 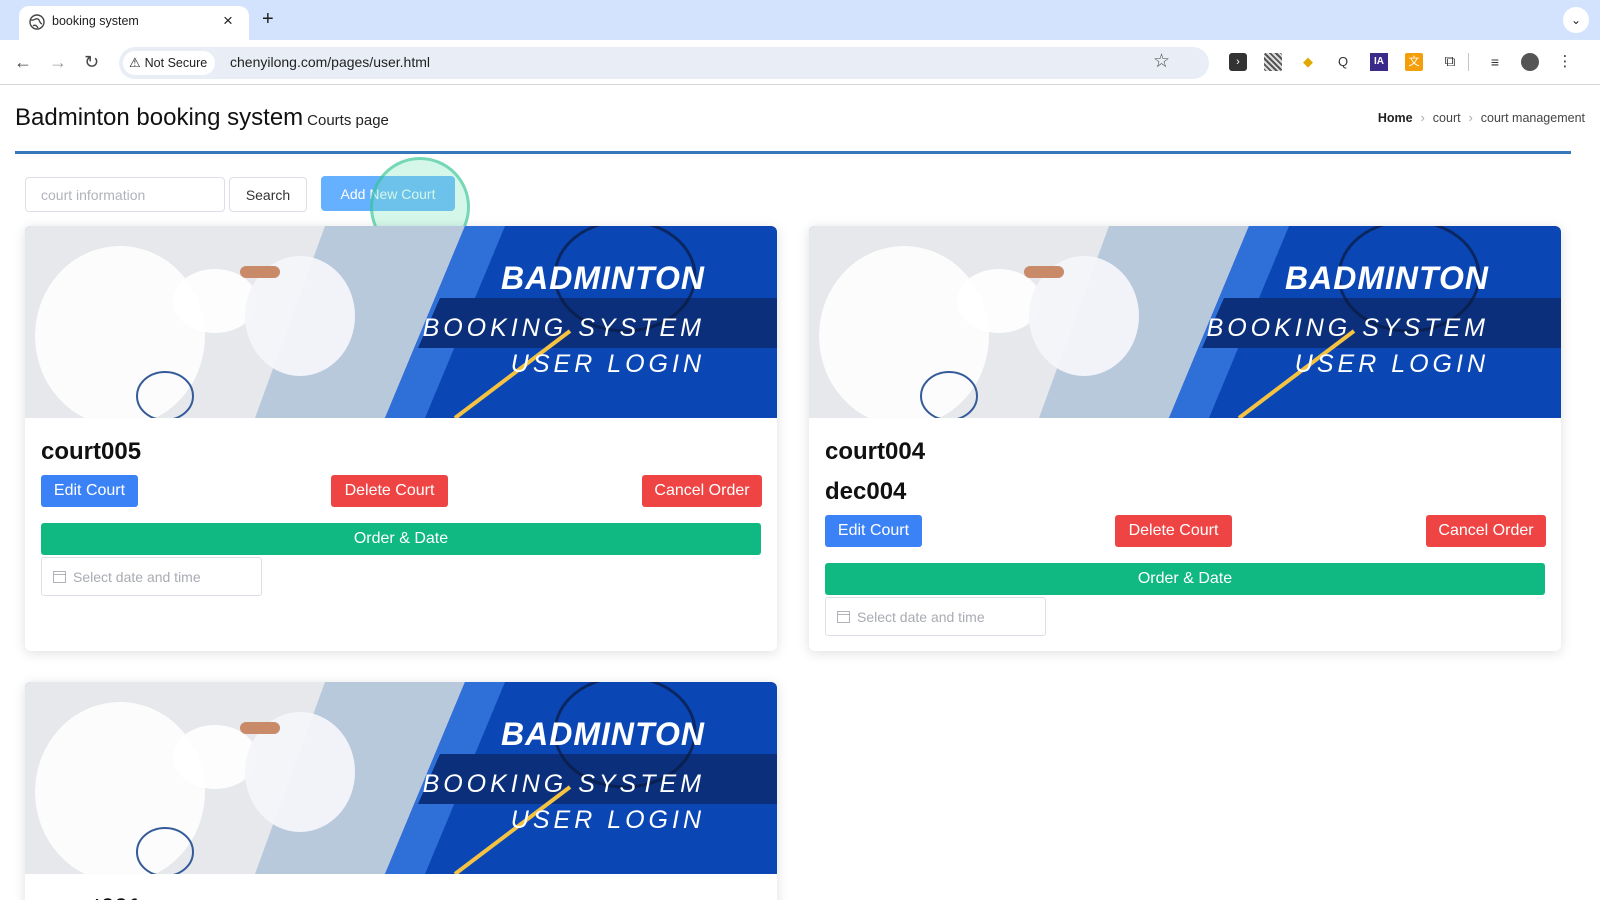 What do you see at coordinates (268, 194) in the screenshot?
I see `search-button: Search` at bounding box center [268, 194].